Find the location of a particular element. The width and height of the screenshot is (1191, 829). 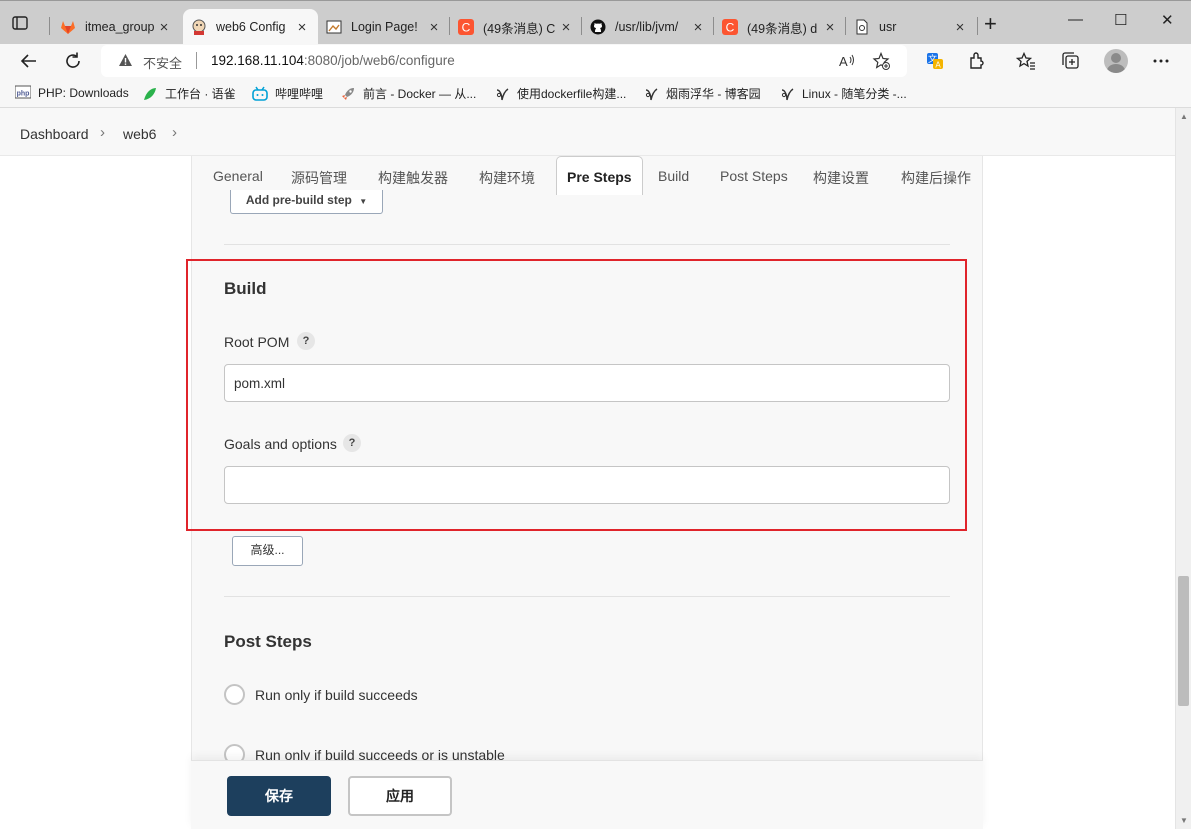

bookmark-label: PHP: Downloads is located at coordinates (83, 93).